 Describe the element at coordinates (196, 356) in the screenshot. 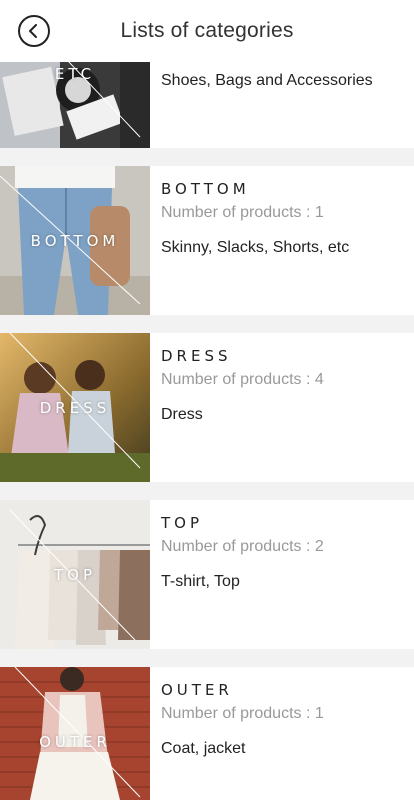

I see `category-name: DRESS` at that location.